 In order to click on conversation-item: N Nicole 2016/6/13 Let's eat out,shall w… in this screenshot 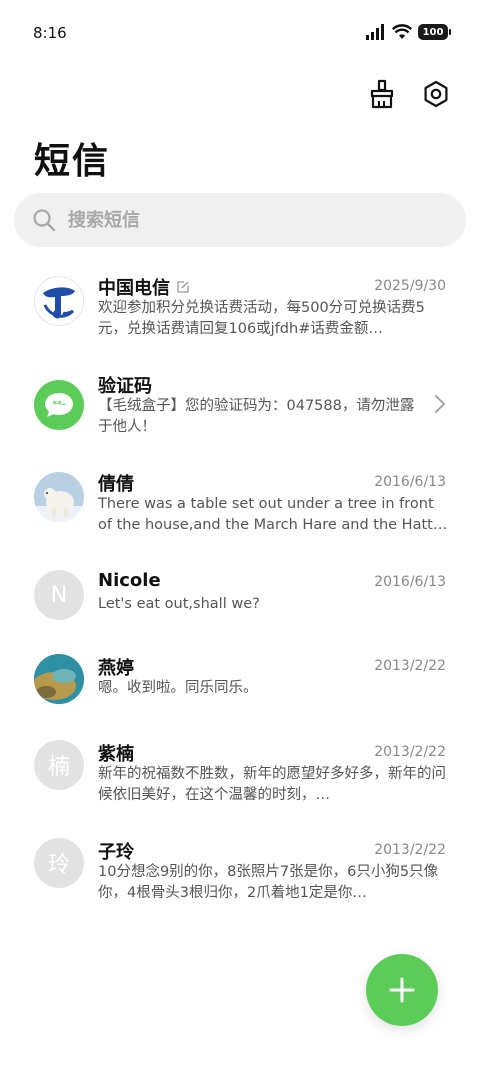, I will do `click(240, 605)`.